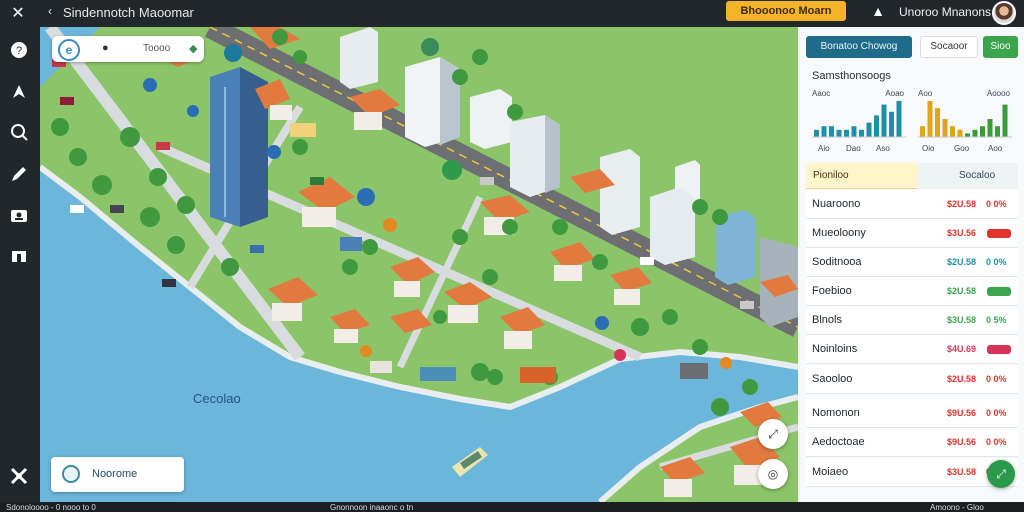  I want to click on table-row: Blnols $3U.58 0 5%, so click(912, 320).